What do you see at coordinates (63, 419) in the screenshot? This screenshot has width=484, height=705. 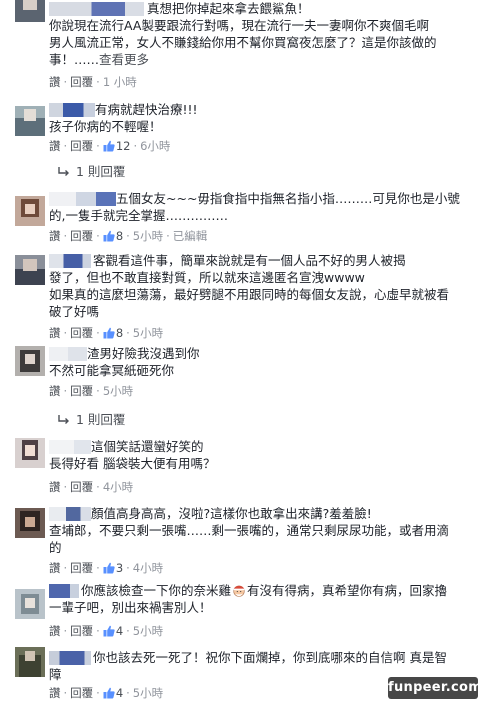 I see `reply-arrow-icon` at bounding box center [63, 419].